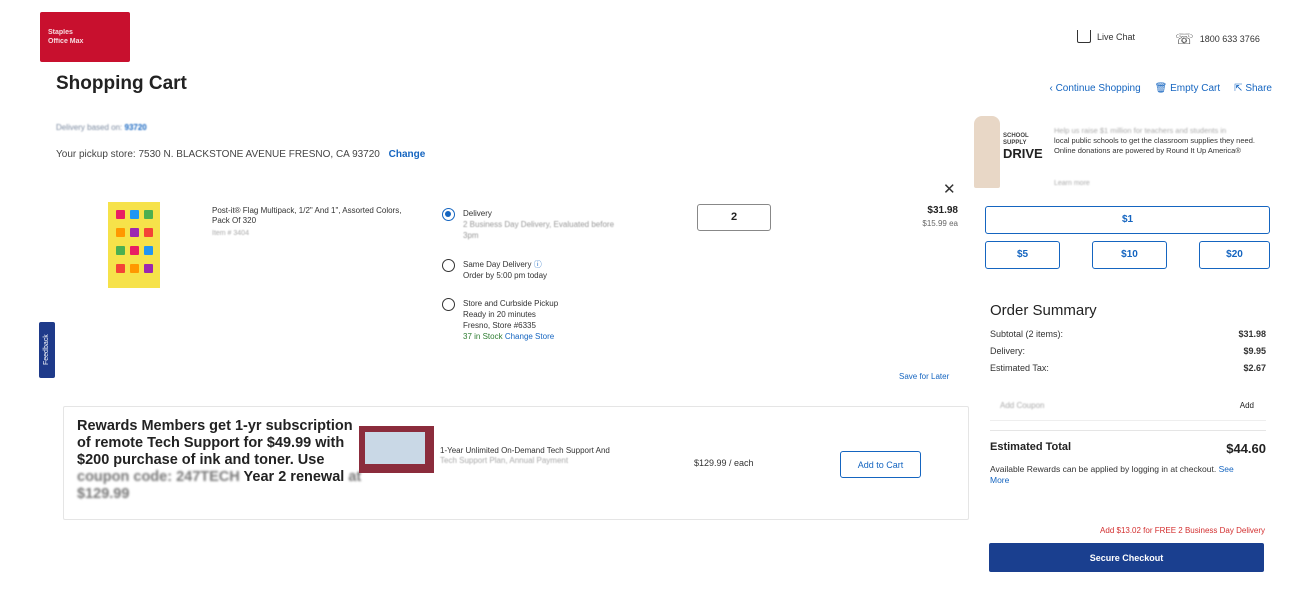  Describe the element at coordinates (1043, 310) in the screenshot. I see `order-summary-title: Order Summary` at that location.